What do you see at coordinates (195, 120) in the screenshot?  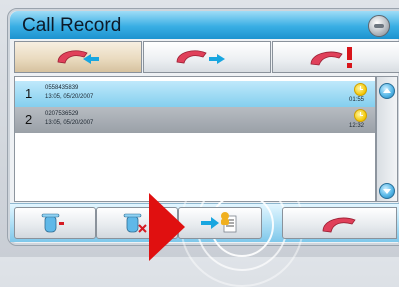 I see `list-item: 2 0207536529 13:05, 05/20/2007 12:32` at bounding box center [195, 120].